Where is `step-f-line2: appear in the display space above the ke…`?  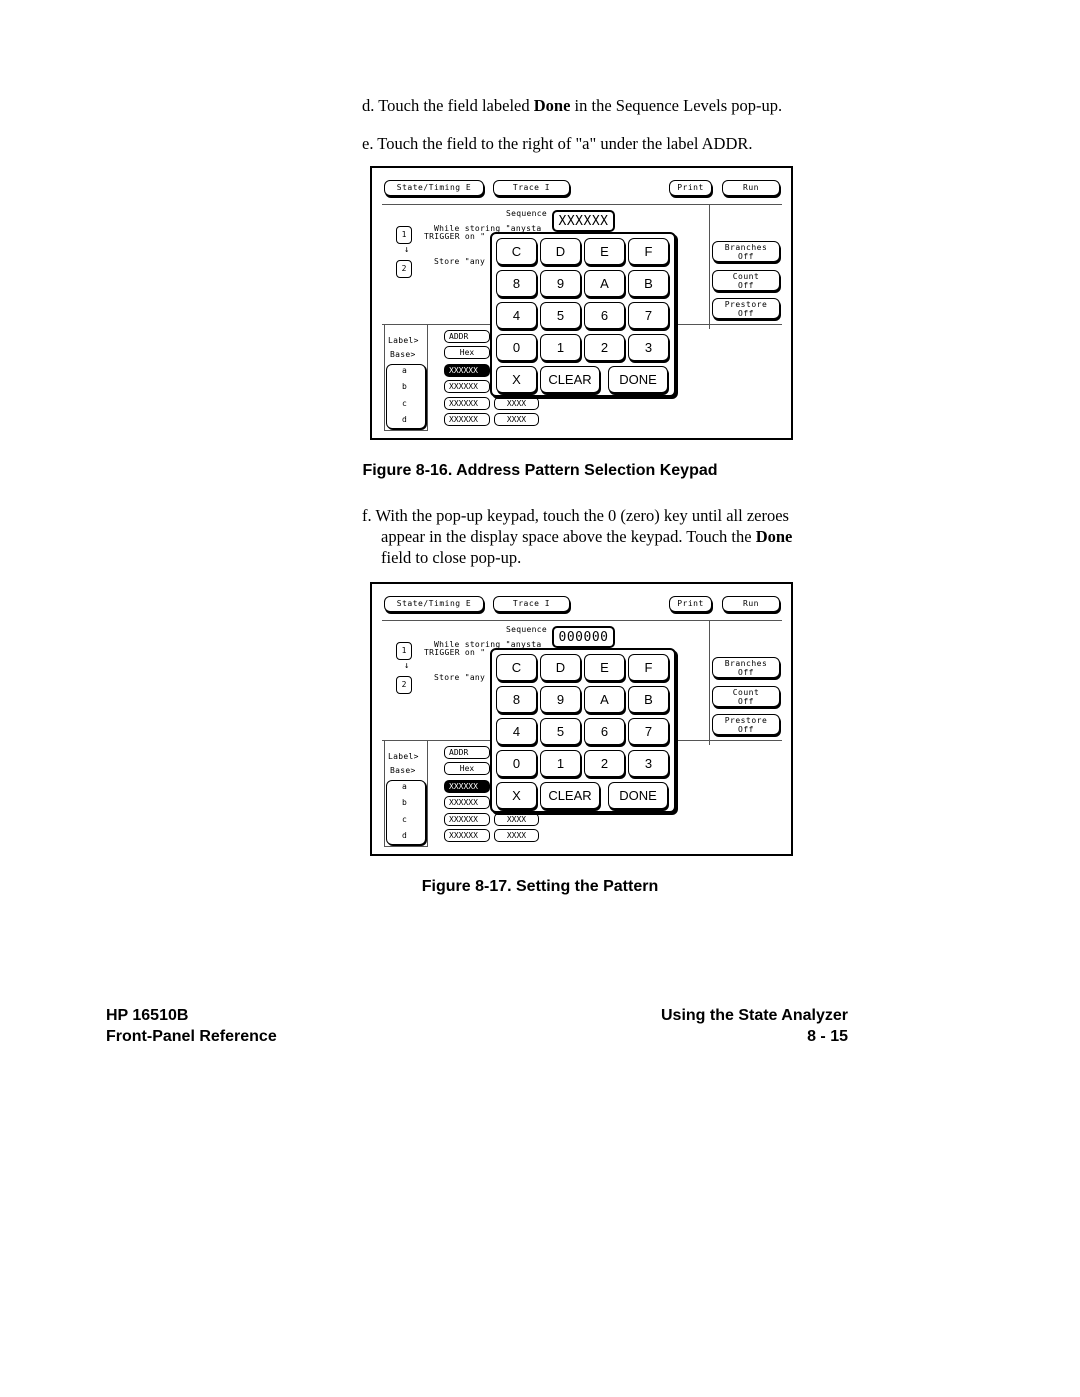
step-f-line2: appear in the display space above the ke… is located at coordinates (602, 536).